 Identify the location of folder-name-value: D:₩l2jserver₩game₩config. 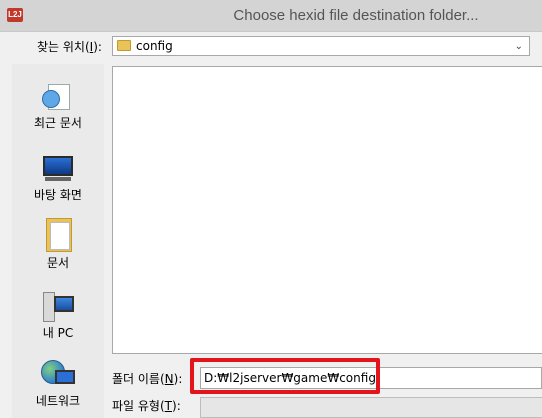
(290, 378).